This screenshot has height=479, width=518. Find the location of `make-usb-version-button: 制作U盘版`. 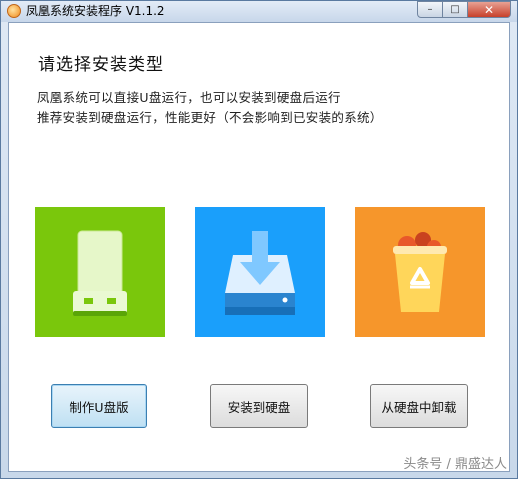

make-usb-version-button: 制作U盘版 is located at coordinates (99, 406).